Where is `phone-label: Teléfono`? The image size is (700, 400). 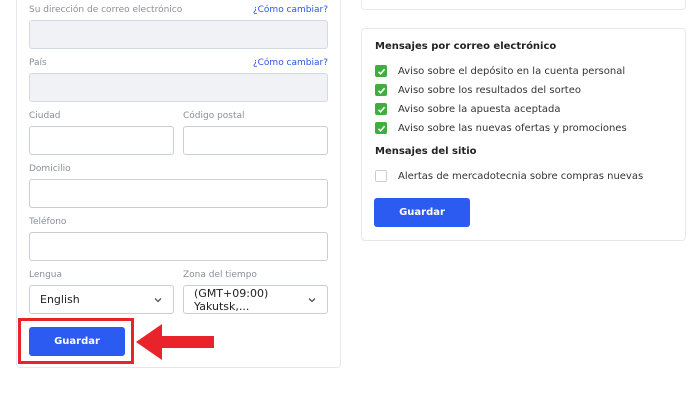 phone-label: Teléfono is located at coordinates (48, 222).